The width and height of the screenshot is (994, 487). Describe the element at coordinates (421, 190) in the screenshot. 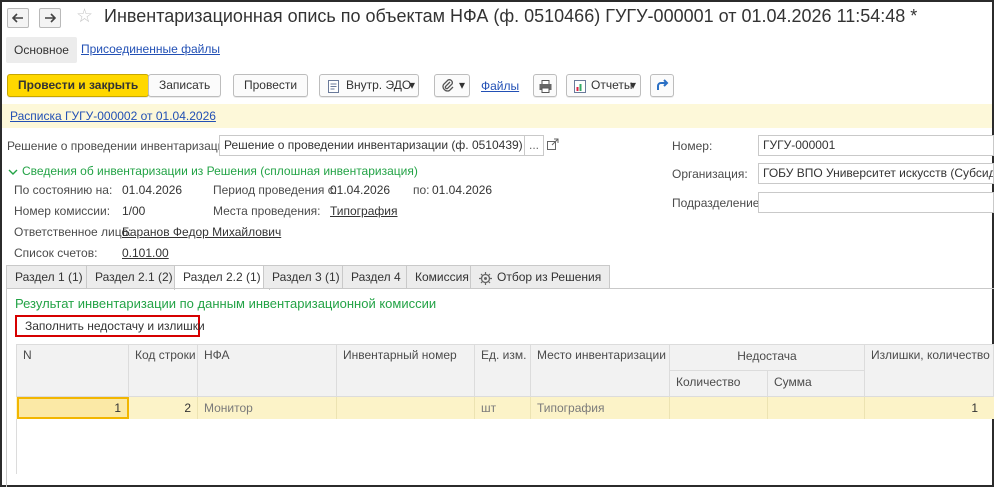

I see `period-to-label: по:` at that location.